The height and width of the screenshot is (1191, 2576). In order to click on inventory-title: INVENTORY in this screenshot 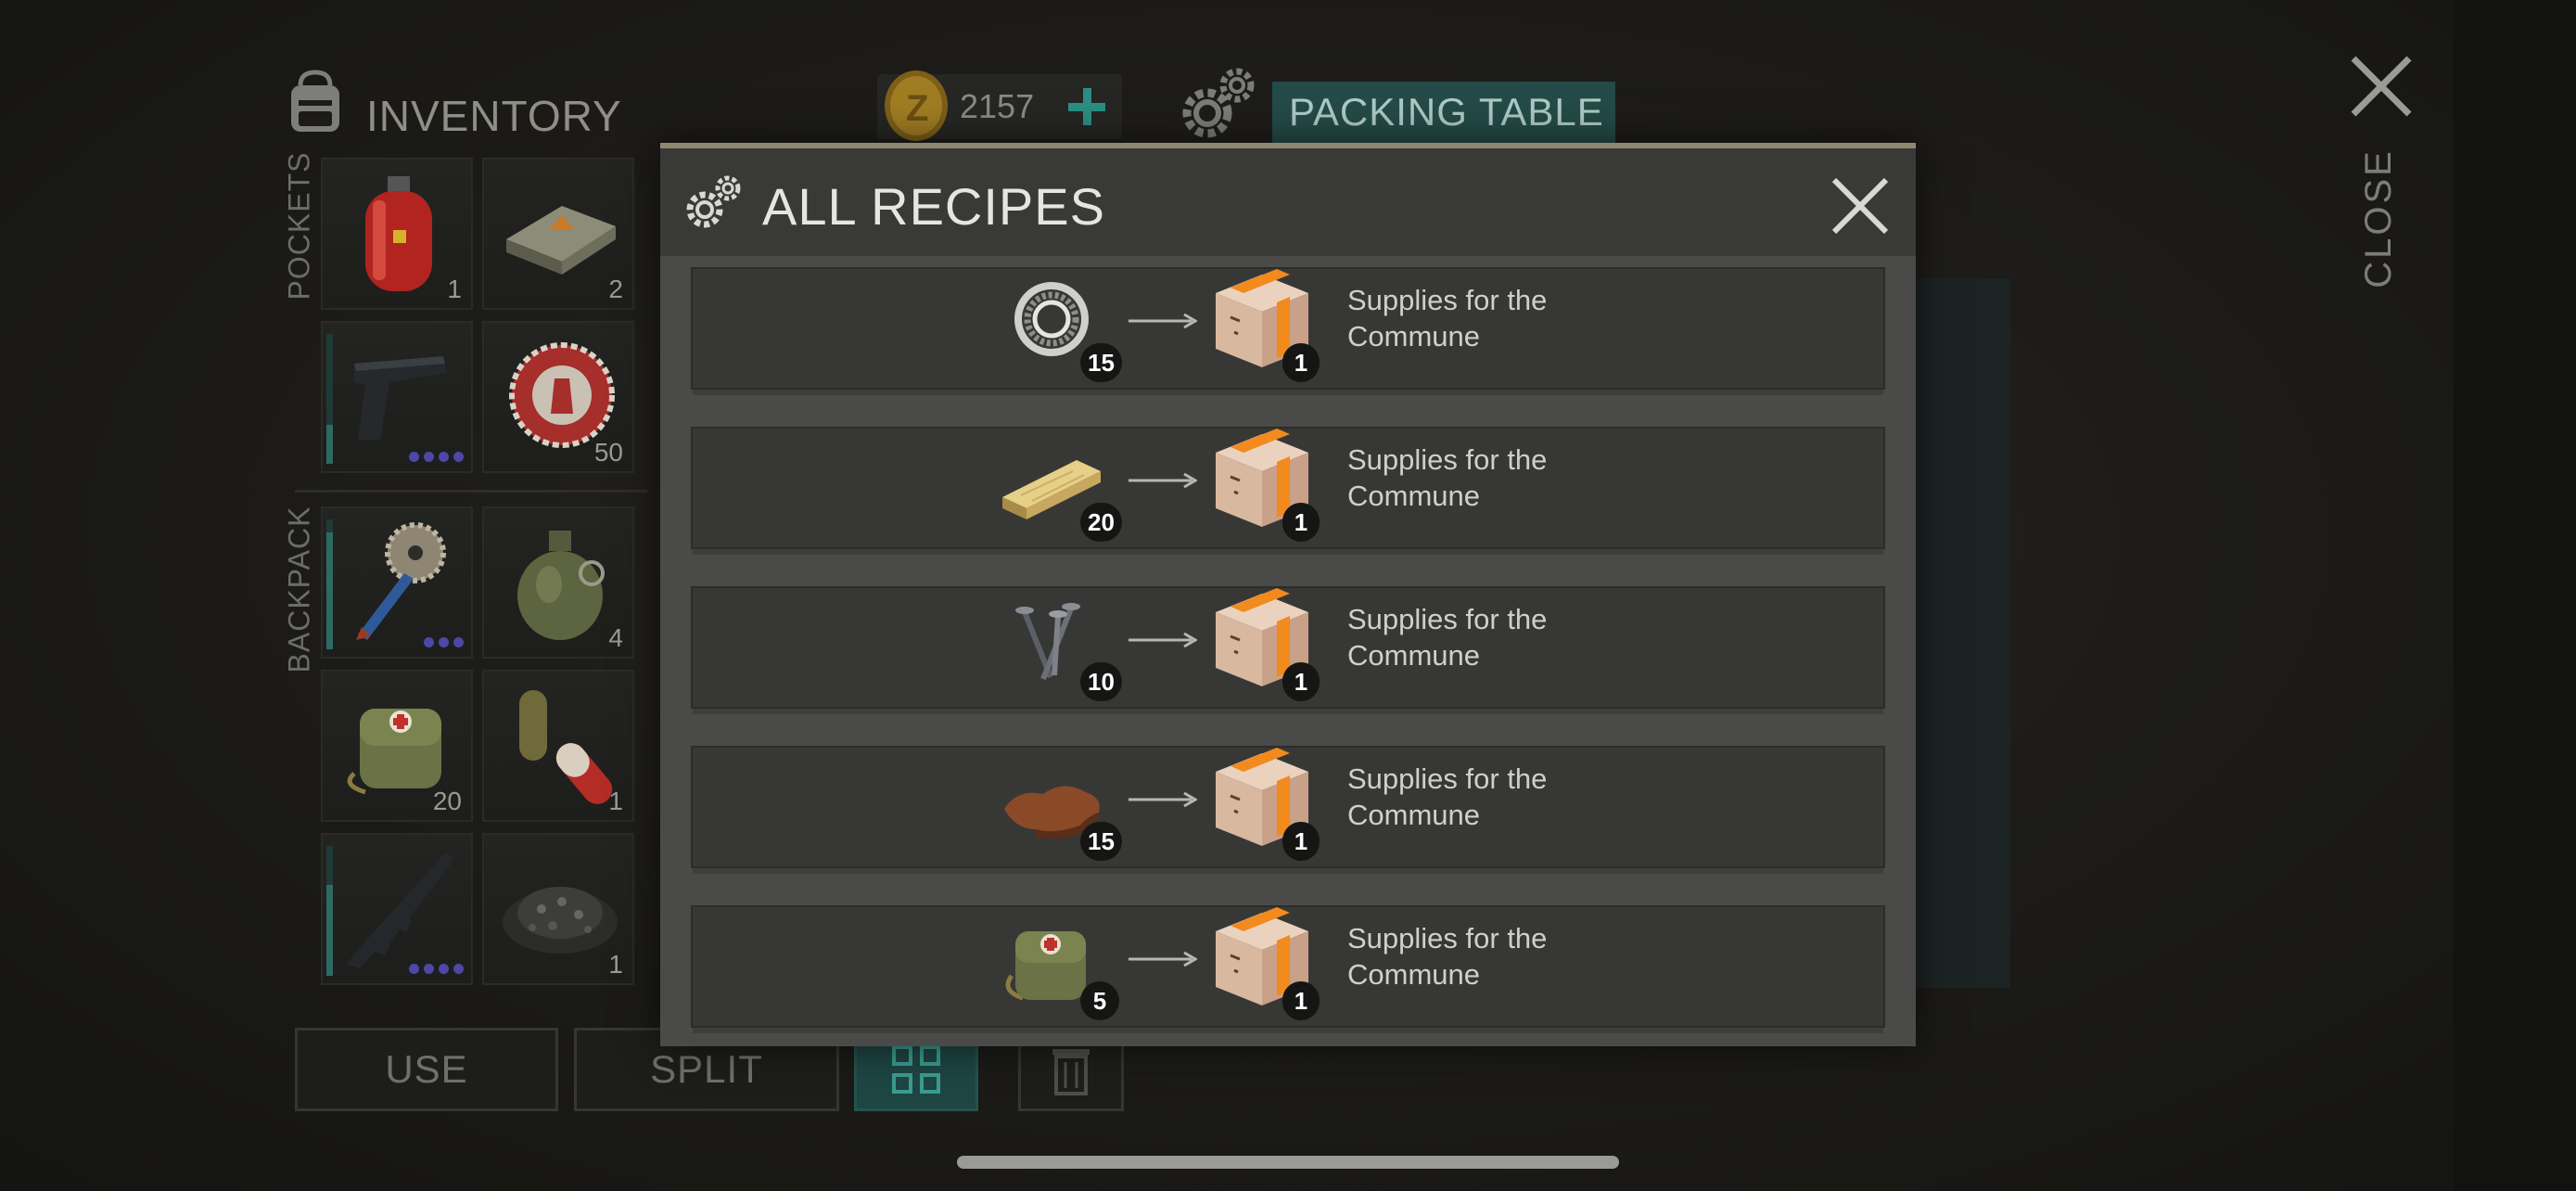, I will do `click(494, 116)`.